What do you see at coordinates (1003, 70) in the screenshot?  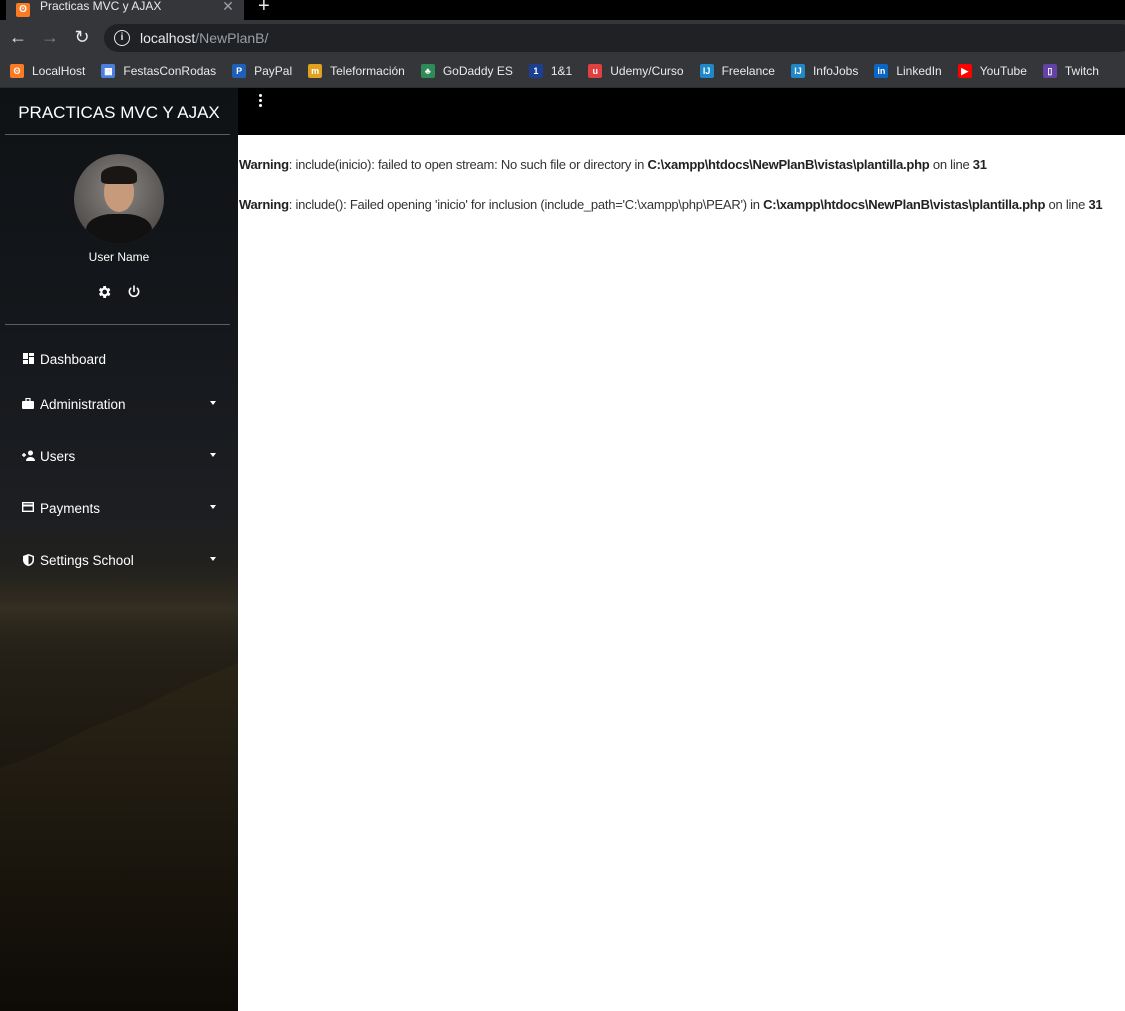 I see `bookmark-label: YouTube` at bounding box center [1003, 70].